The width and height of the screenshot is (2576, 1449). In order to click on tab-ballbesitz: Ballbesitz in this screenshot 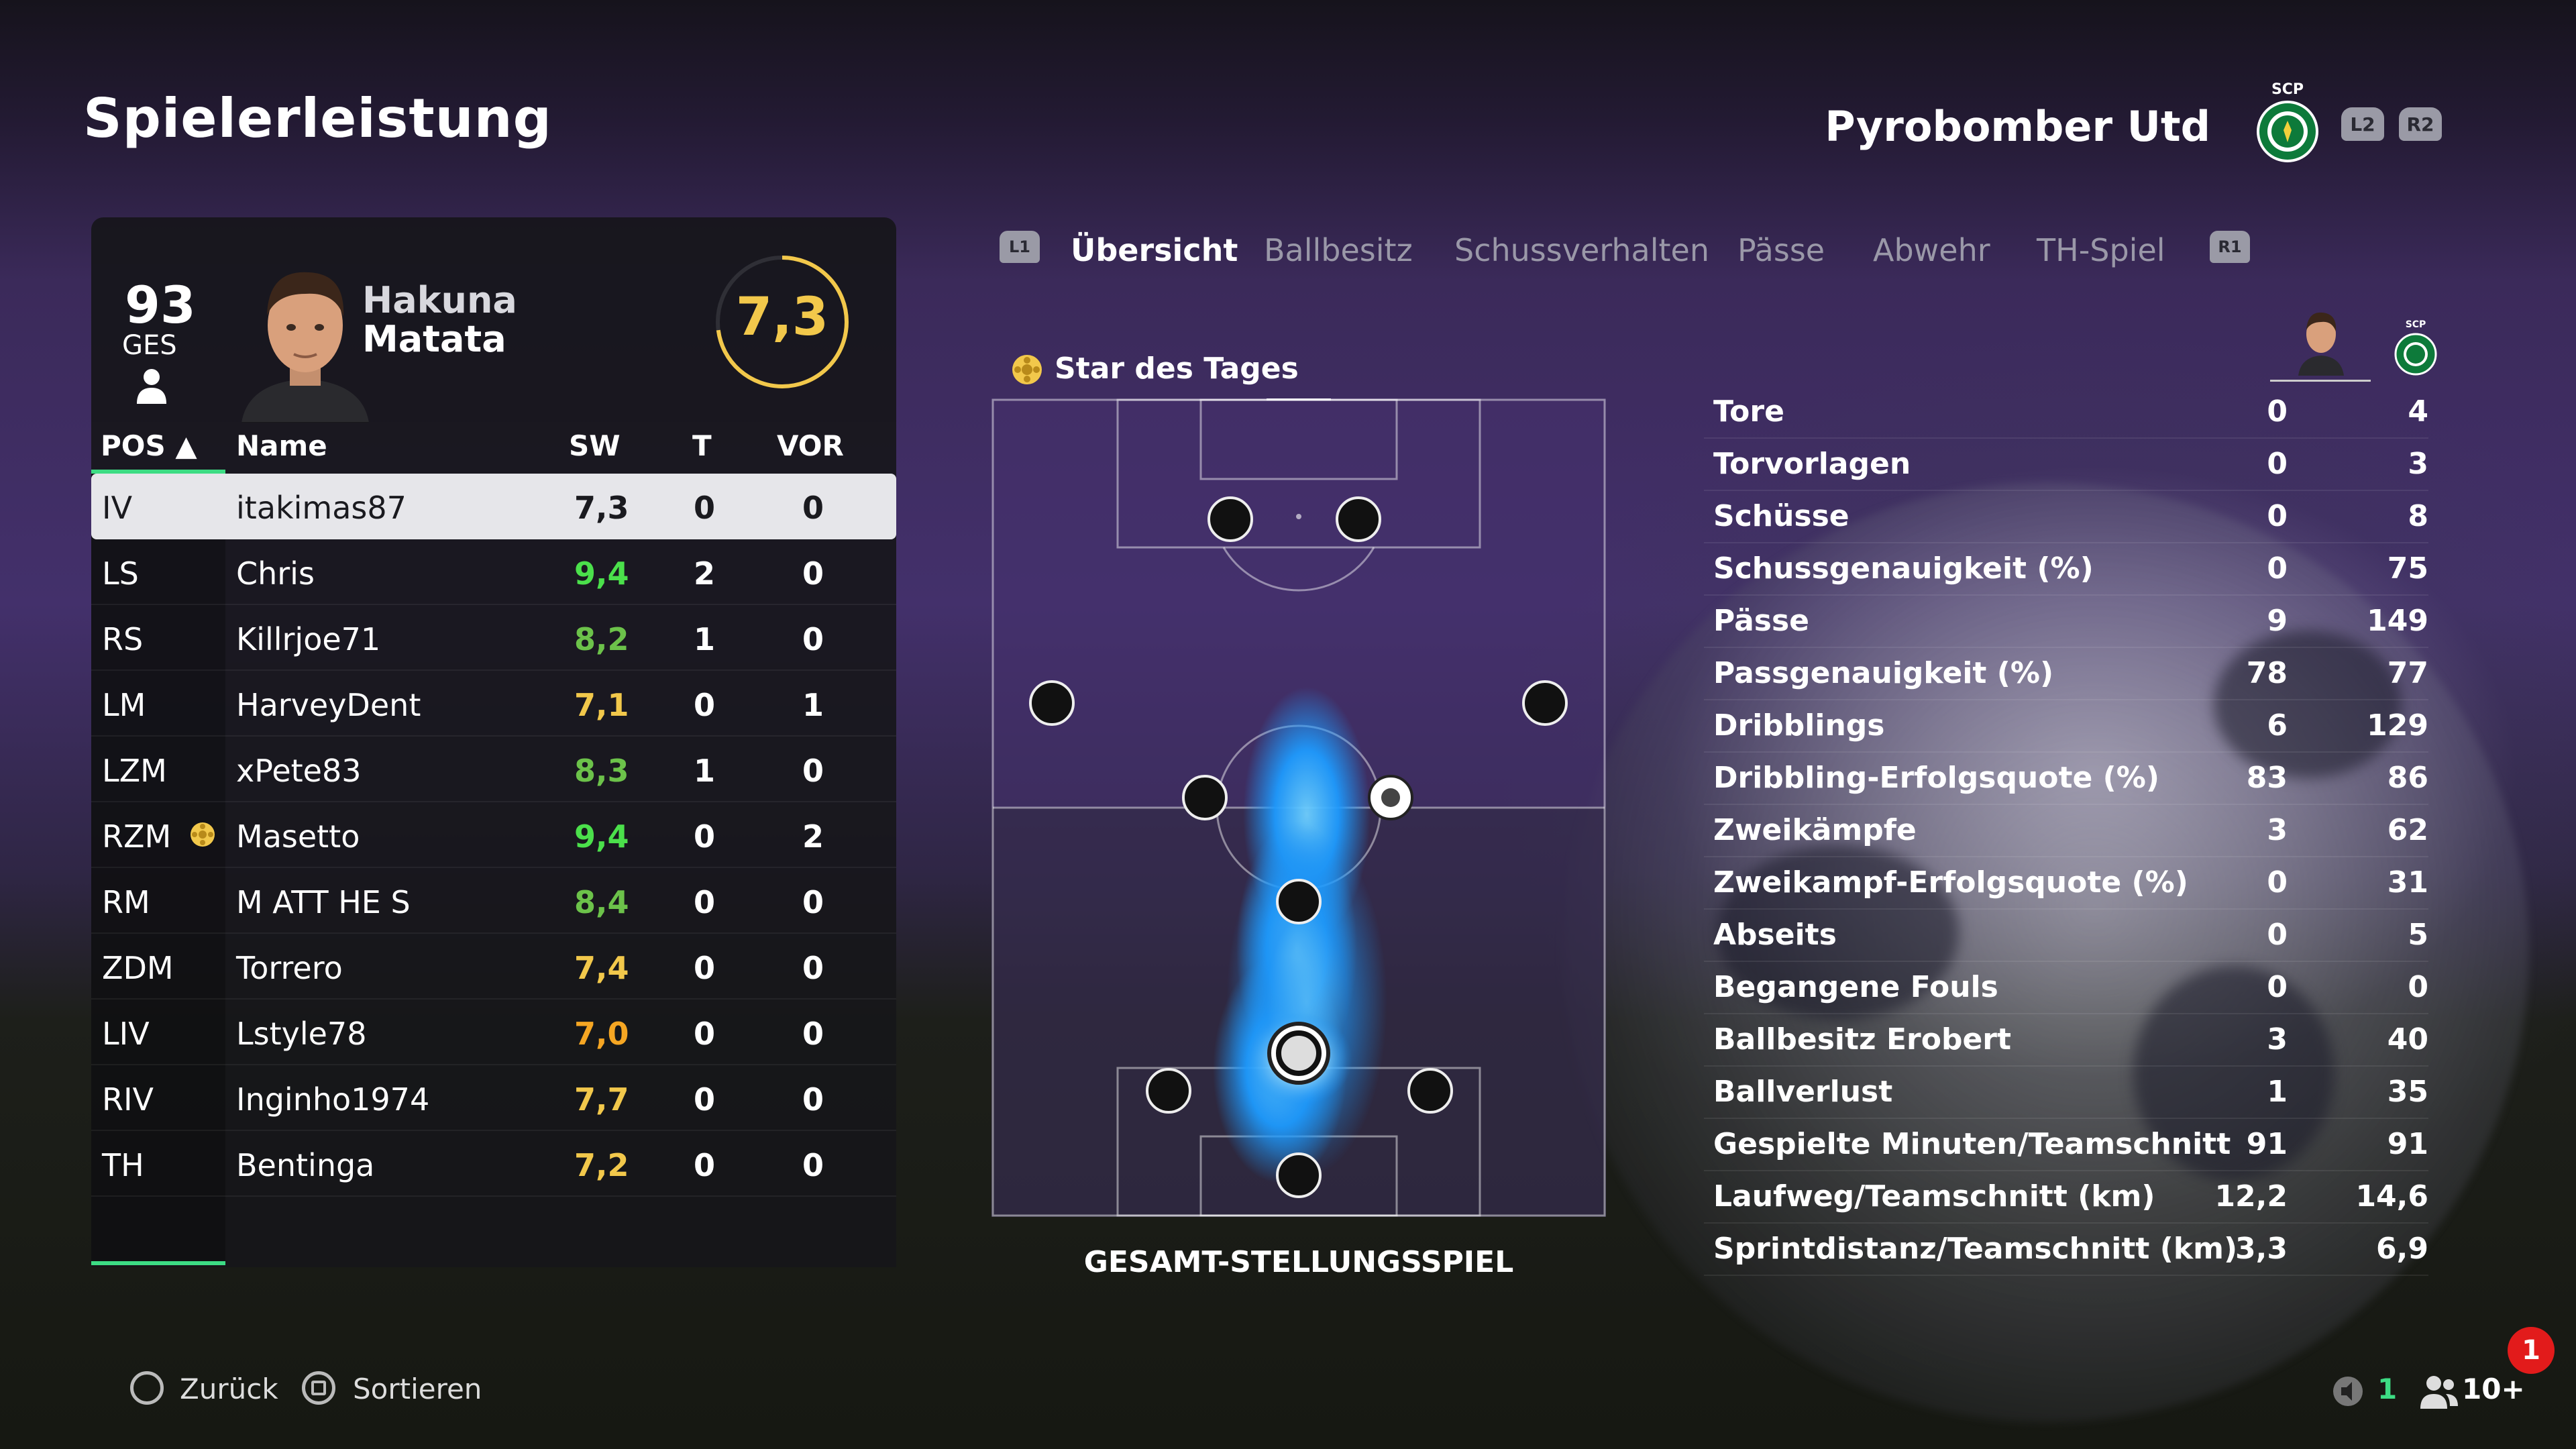, I will do `click(1338, 250)`.